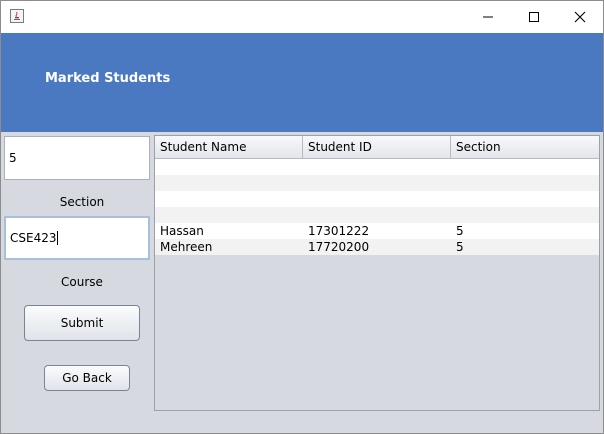  I want to click on minimize-icon, so click(488, 17).